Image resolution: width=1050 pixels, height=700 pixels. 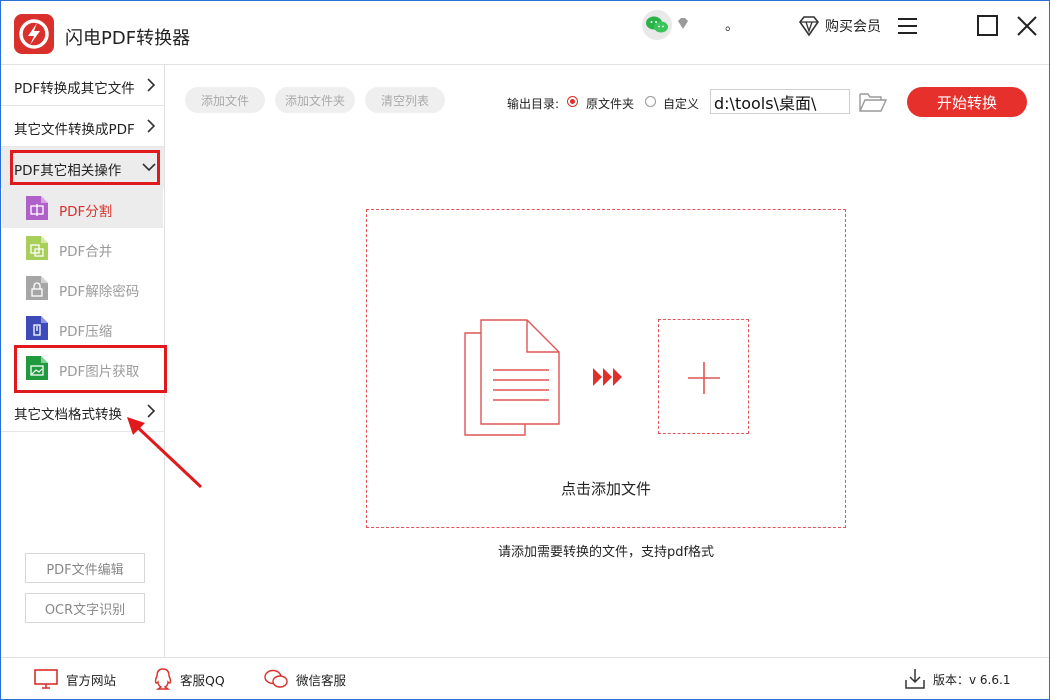 I want to click on triple-arrow-icon, so click(x=607, y=377).